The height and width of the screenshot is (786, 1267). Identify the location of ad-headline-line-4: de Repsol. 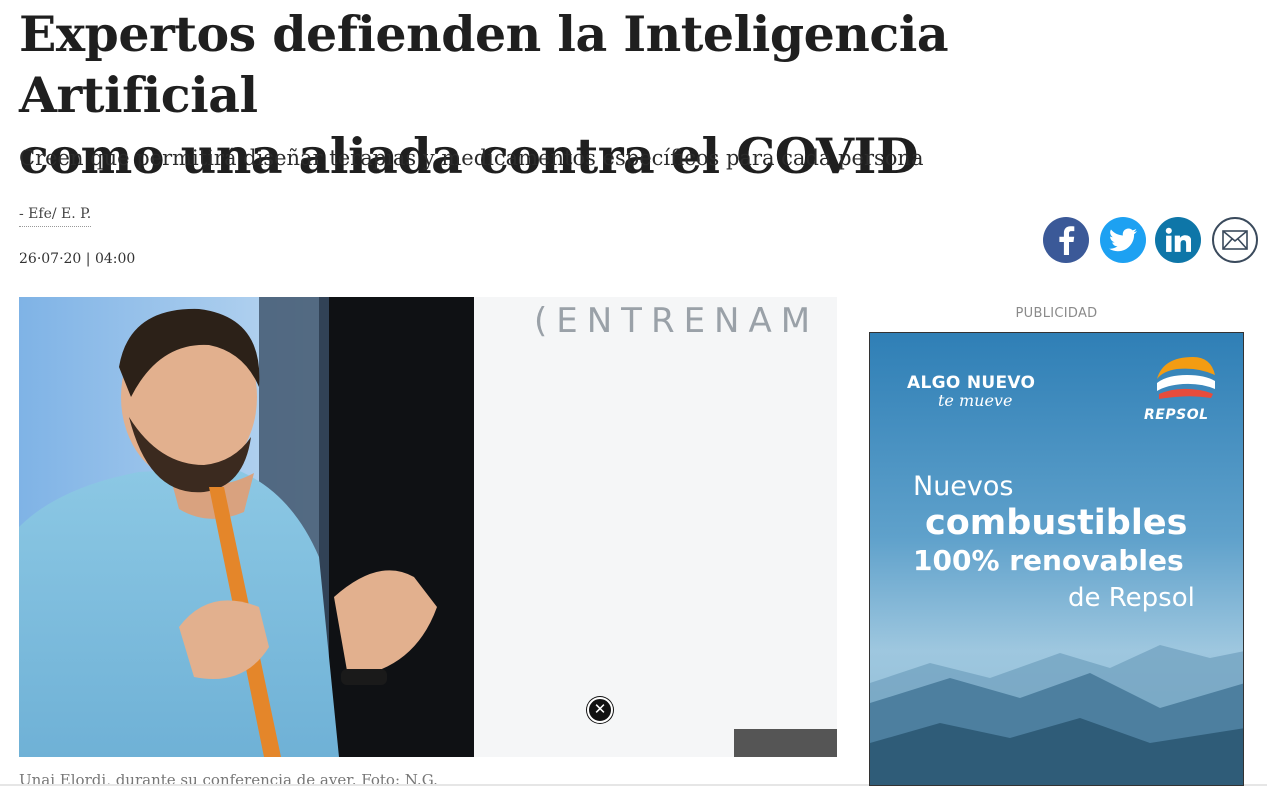
(1131, 598).